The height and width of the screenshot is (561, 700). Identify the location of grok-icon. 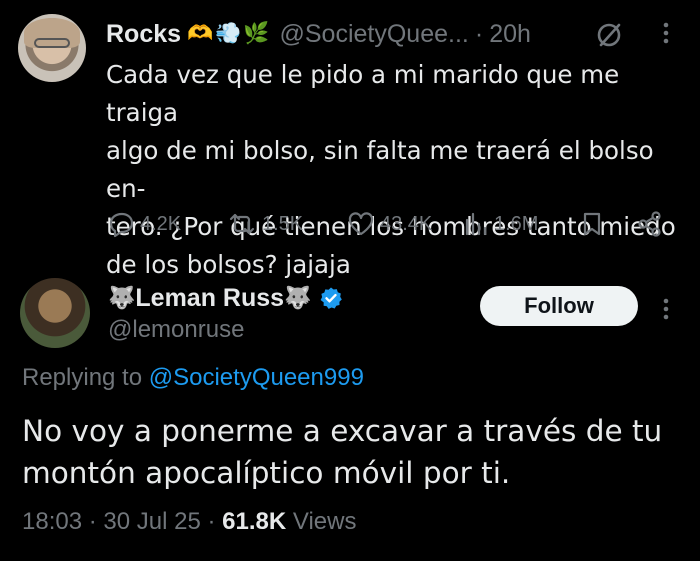
(609, 35).